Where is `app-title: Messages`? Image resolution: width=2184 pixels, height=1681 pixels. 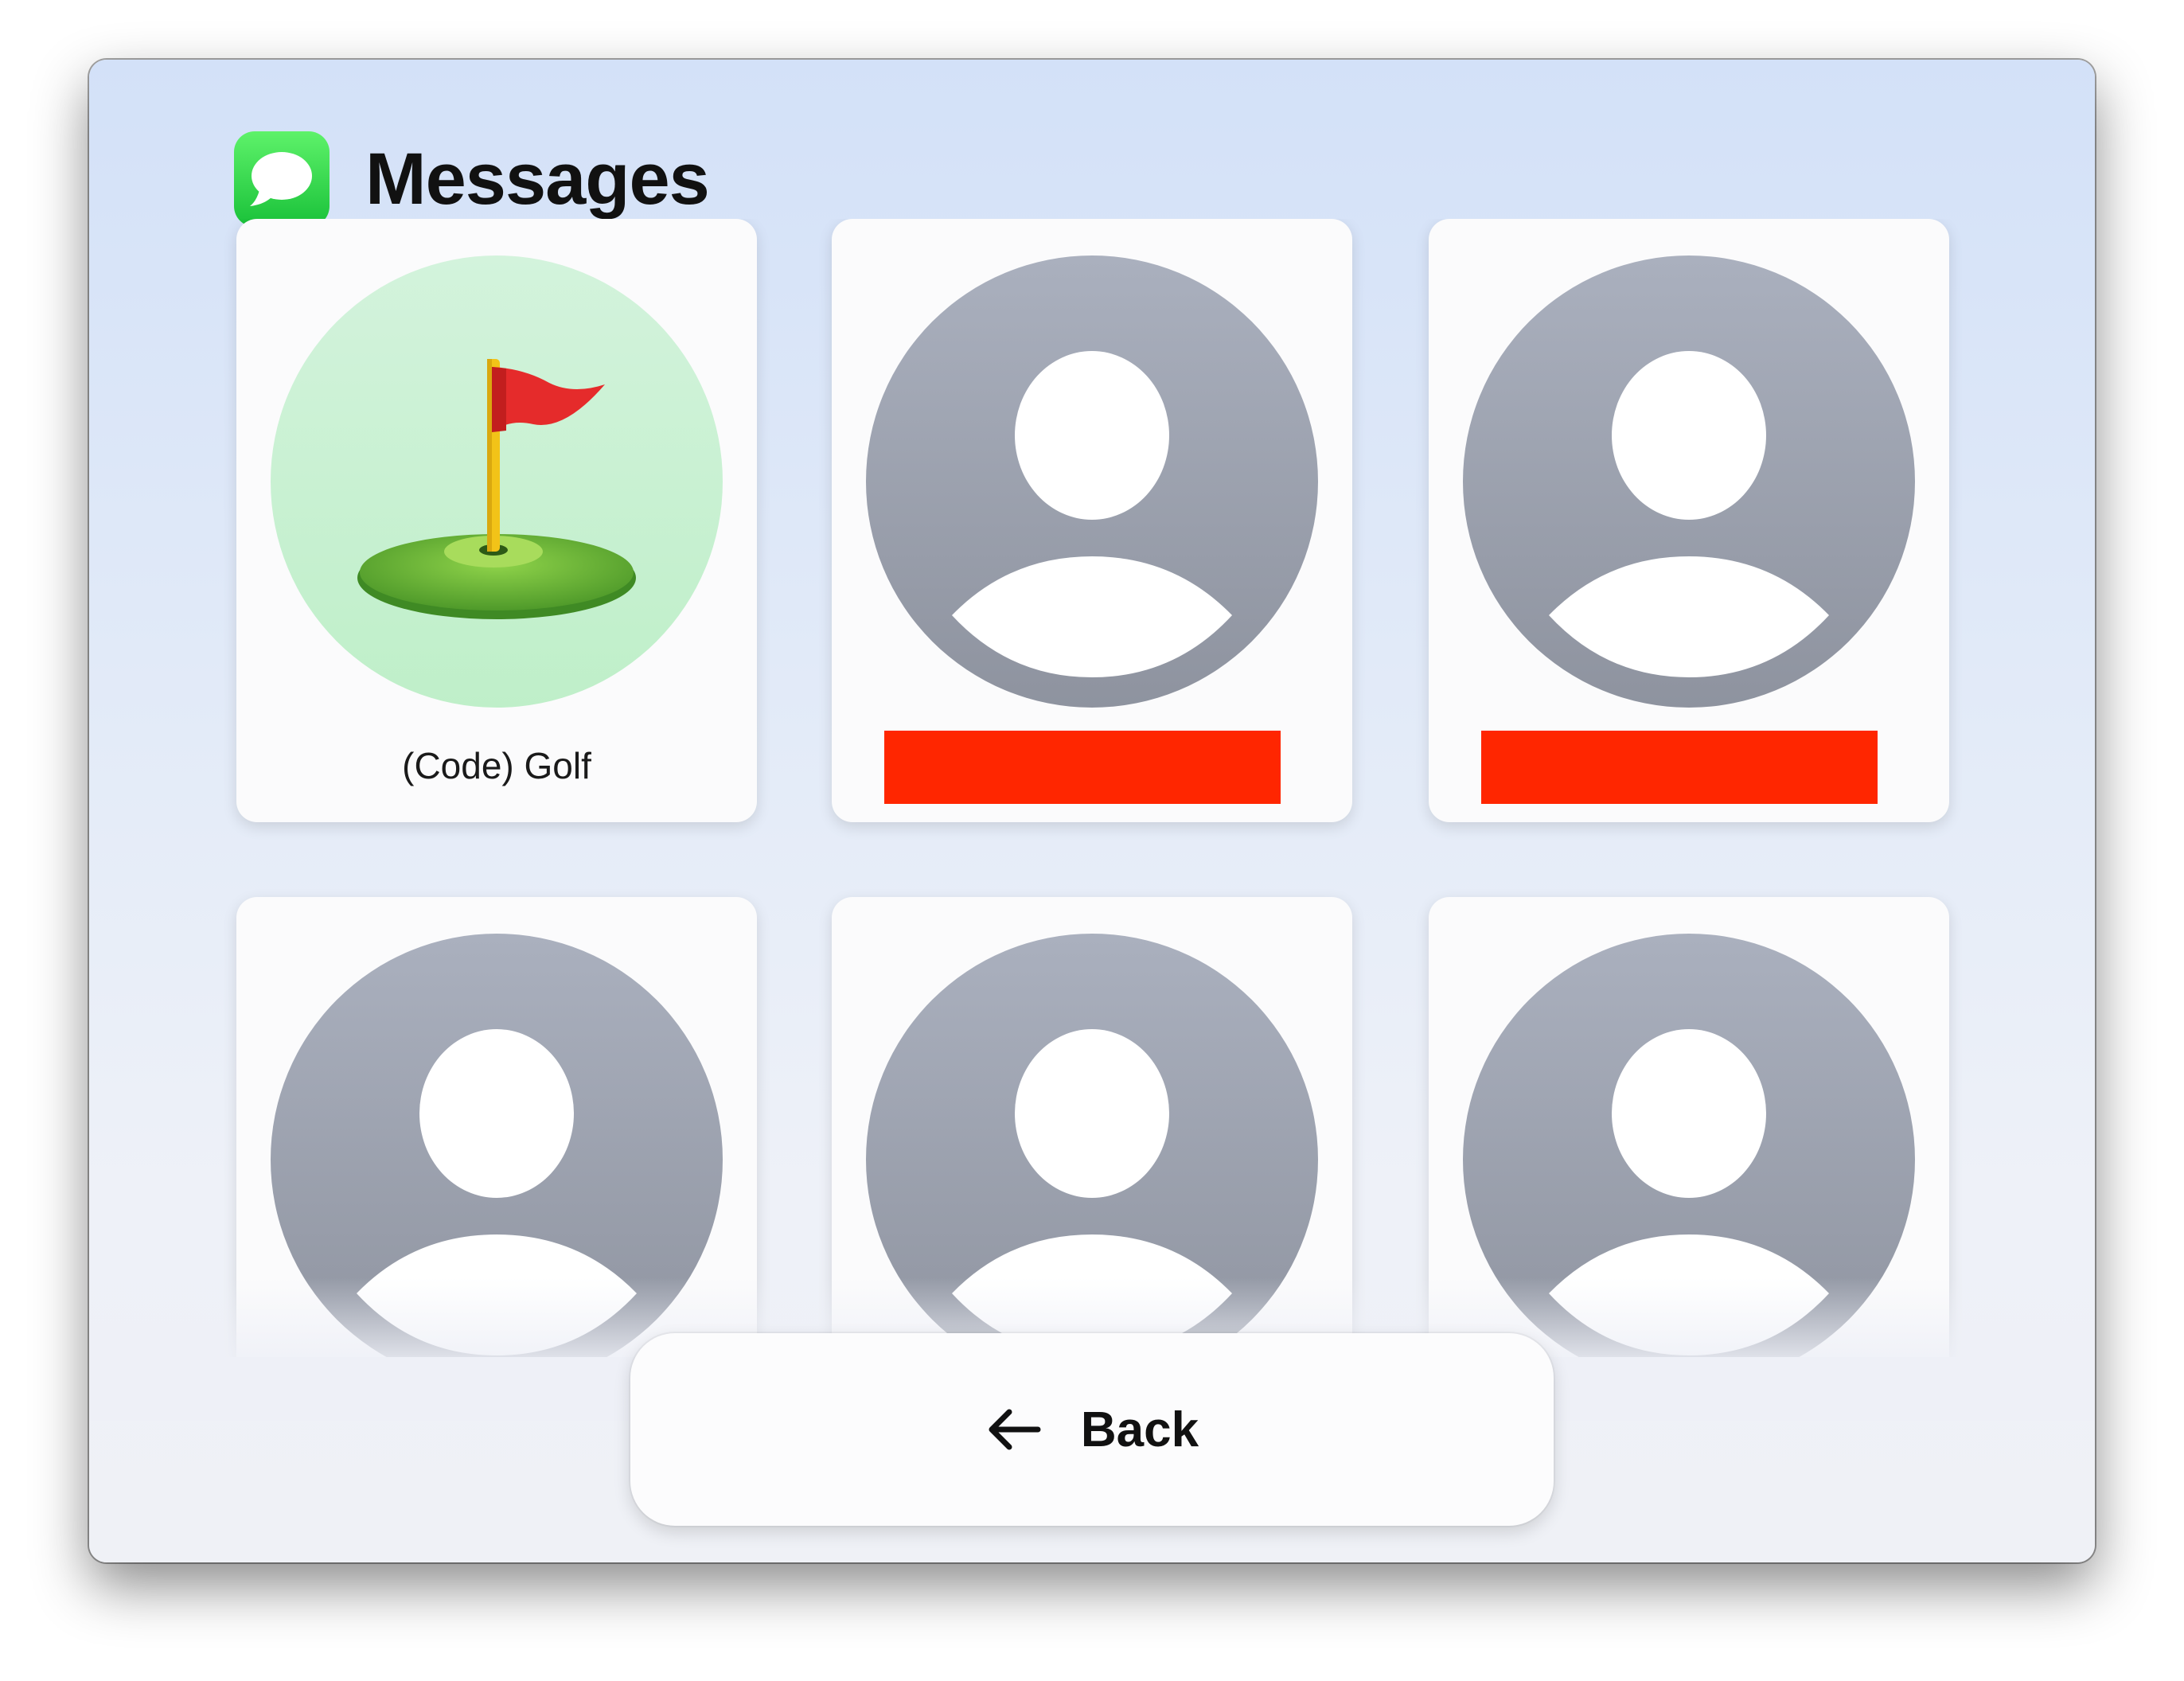 app-title: Messages is located at coordinates (537, 179).